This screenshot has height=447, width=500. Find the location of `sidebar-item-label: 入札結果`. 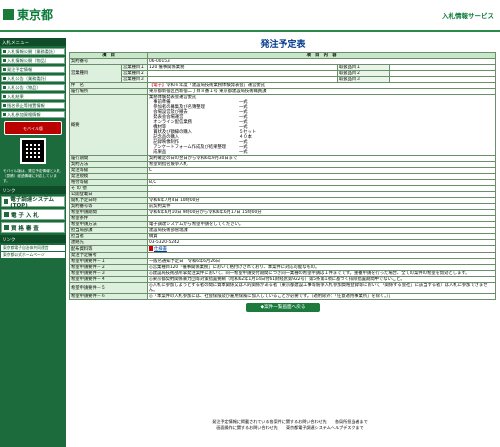

sidebar-item-label: 入札結果 is located at coordinates (15, 96).